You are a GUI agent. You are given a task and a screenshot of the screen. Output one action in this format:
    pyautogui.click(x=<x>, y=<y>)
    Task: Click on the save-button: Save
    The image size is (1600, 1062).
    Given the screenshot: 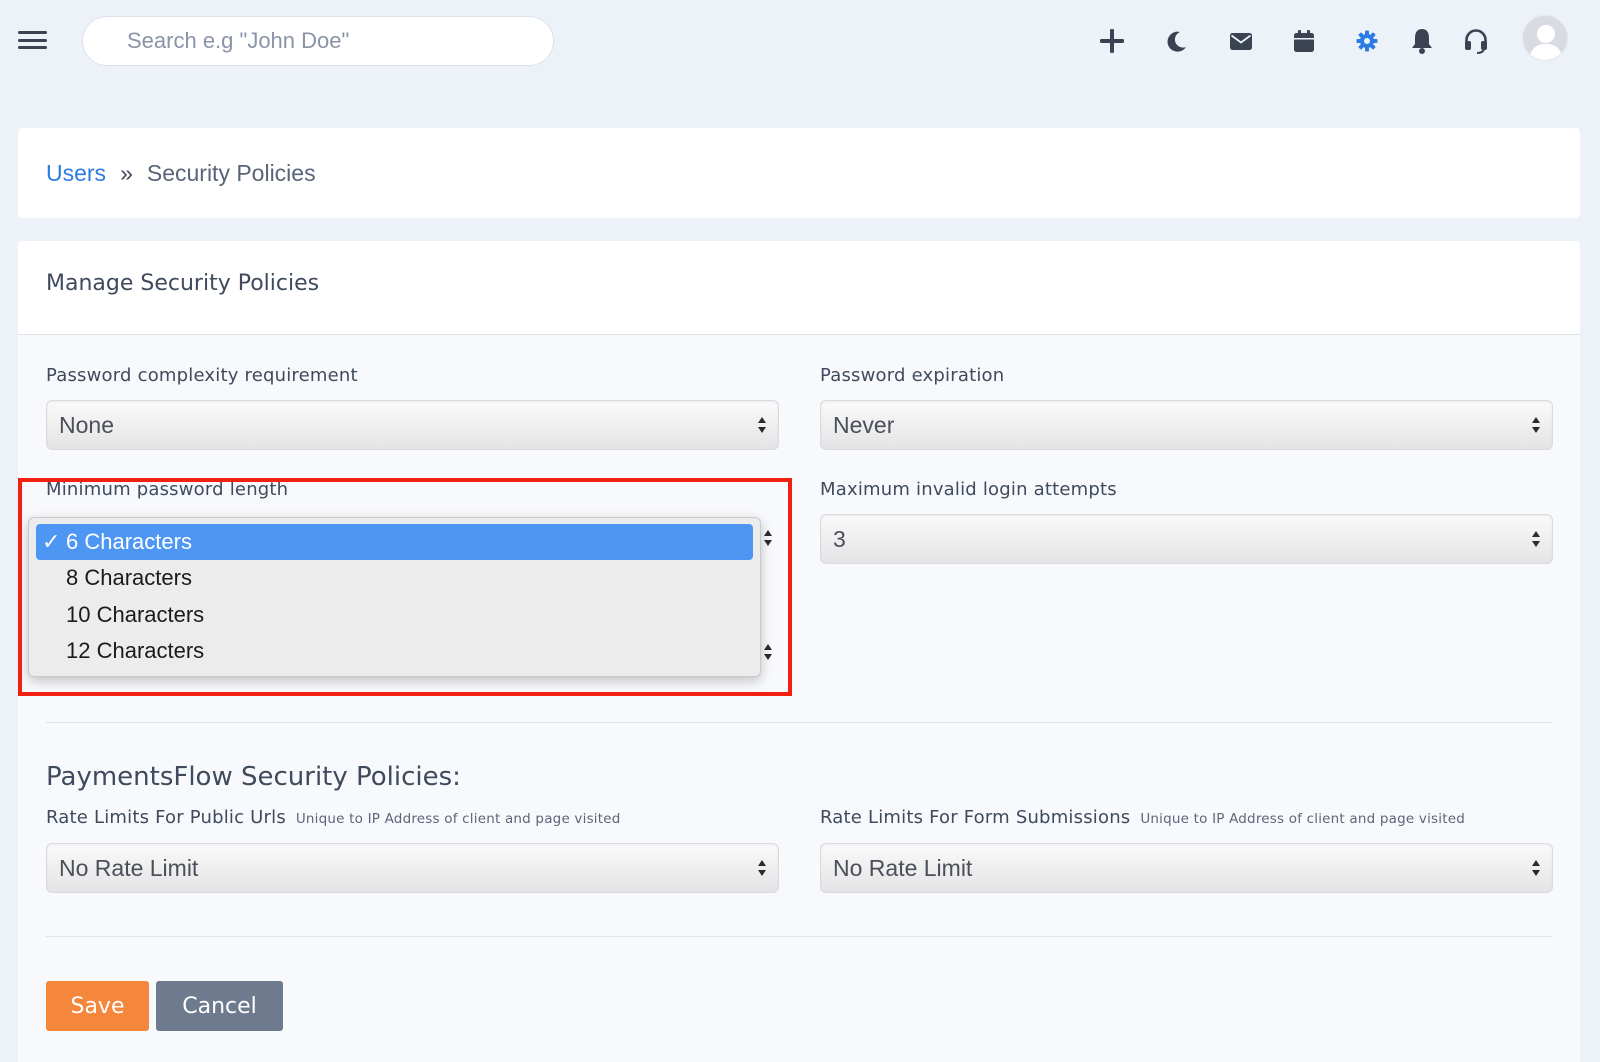 What is the action you would take?
    pyautogui.click(x=97, y=1006)
    